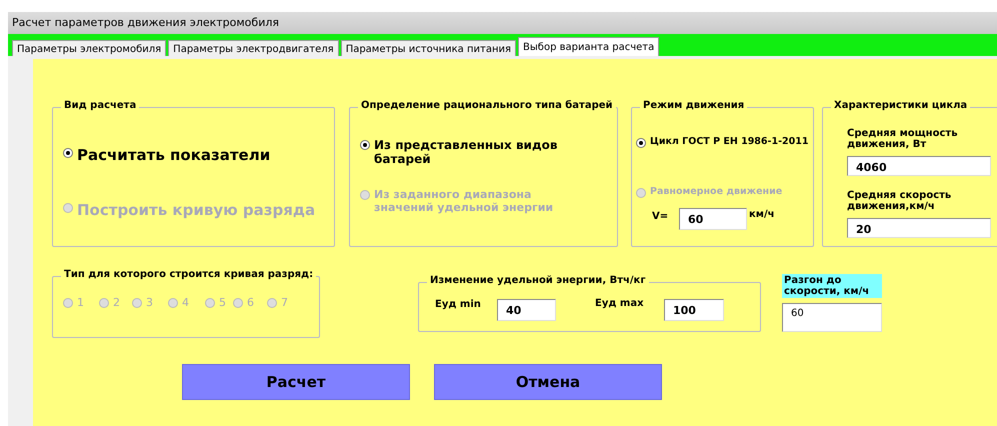 This screenshot has height=426, width=997. Describe the element at coordinates (89, 48) in the screenshot. I see `tab: Параметры электромобиля` at that location.